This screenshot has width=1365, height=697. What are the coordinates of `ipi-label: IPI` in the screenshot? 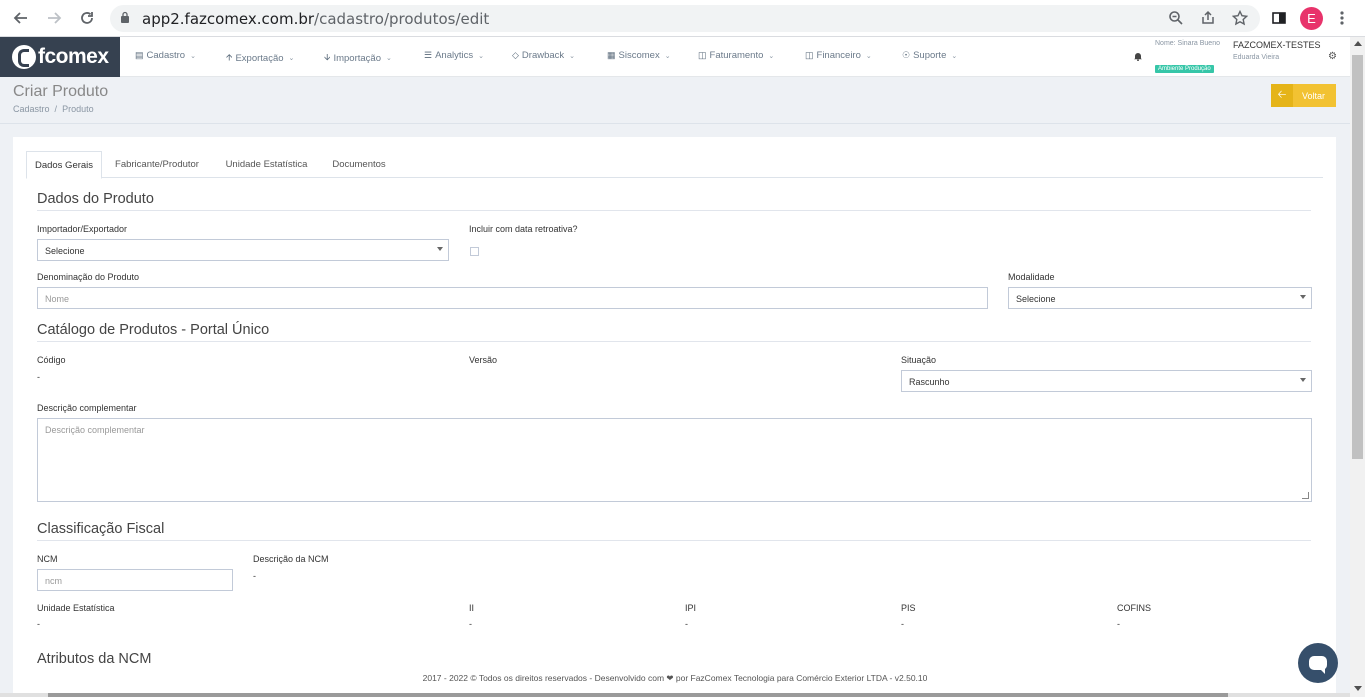 It's located at (691, 608).